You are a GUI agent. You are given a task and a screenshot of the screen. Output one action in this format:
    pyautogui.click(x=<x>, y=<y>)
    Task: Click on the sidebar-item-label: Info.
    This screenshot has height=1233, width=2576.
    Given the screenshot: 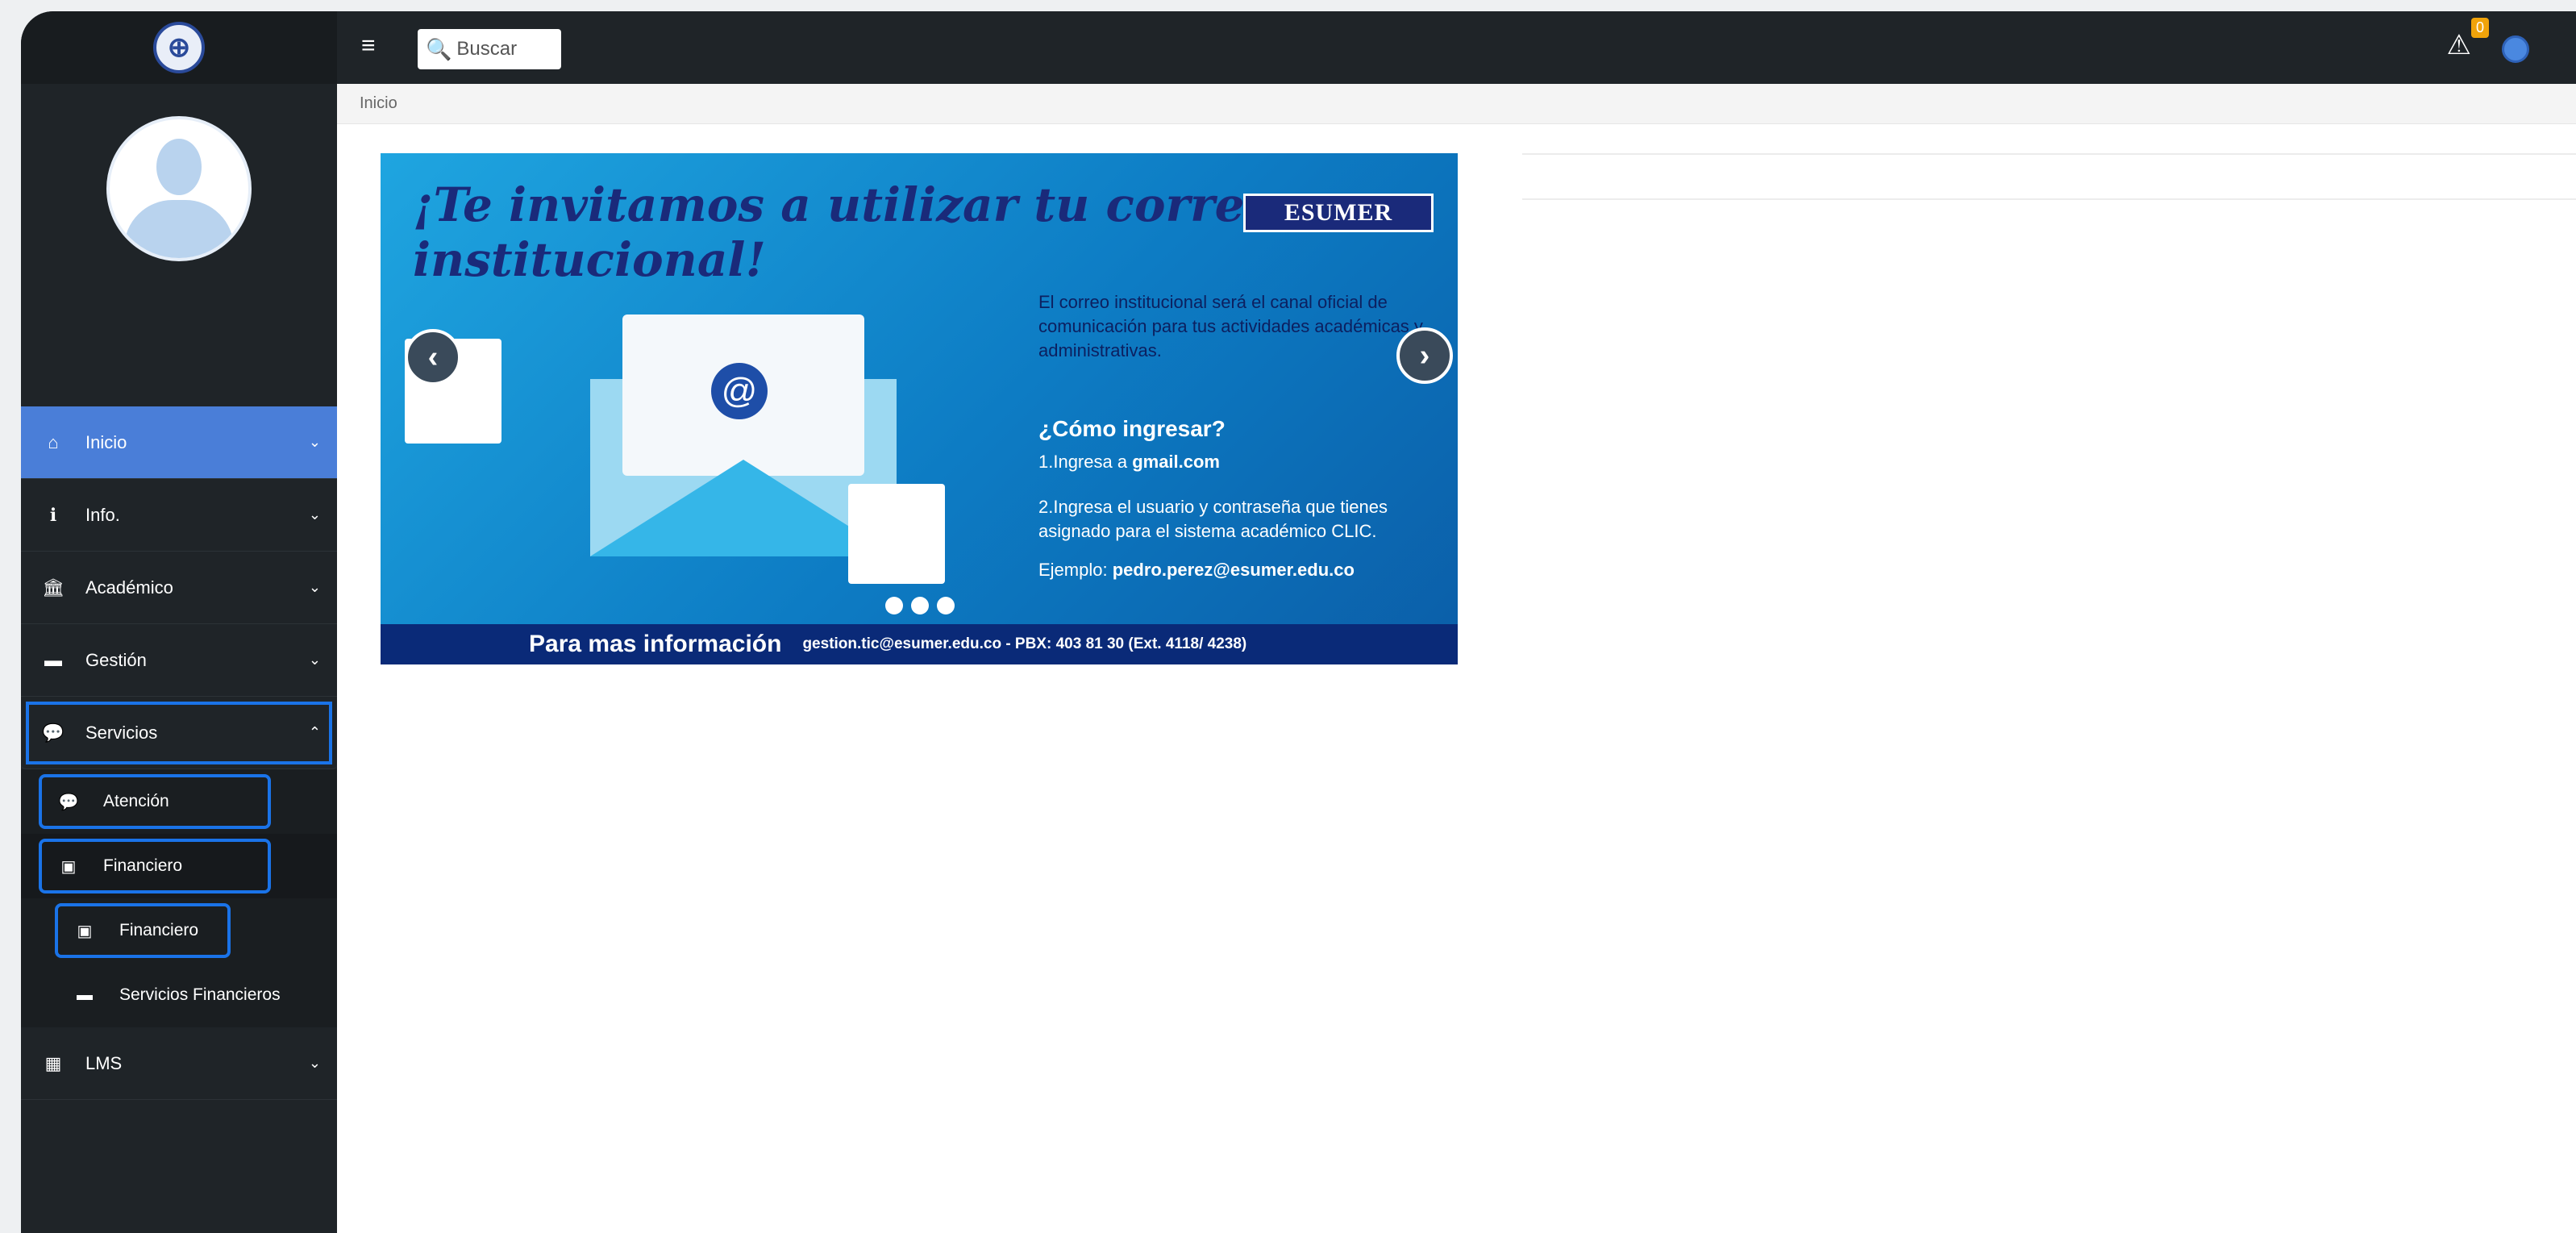 What is the action you would take?
    pyautogui.click(x=102, y=514)
    